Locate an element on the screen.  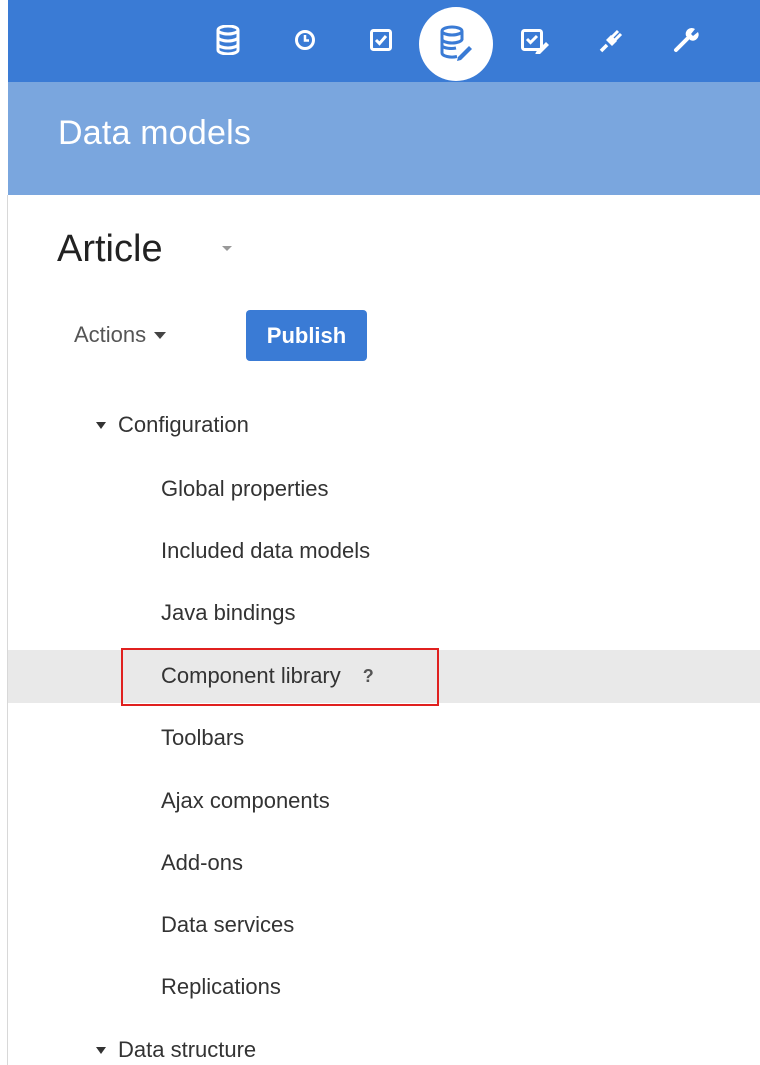
tree-item-label: Ajax components is located at coordinates (245, 800).